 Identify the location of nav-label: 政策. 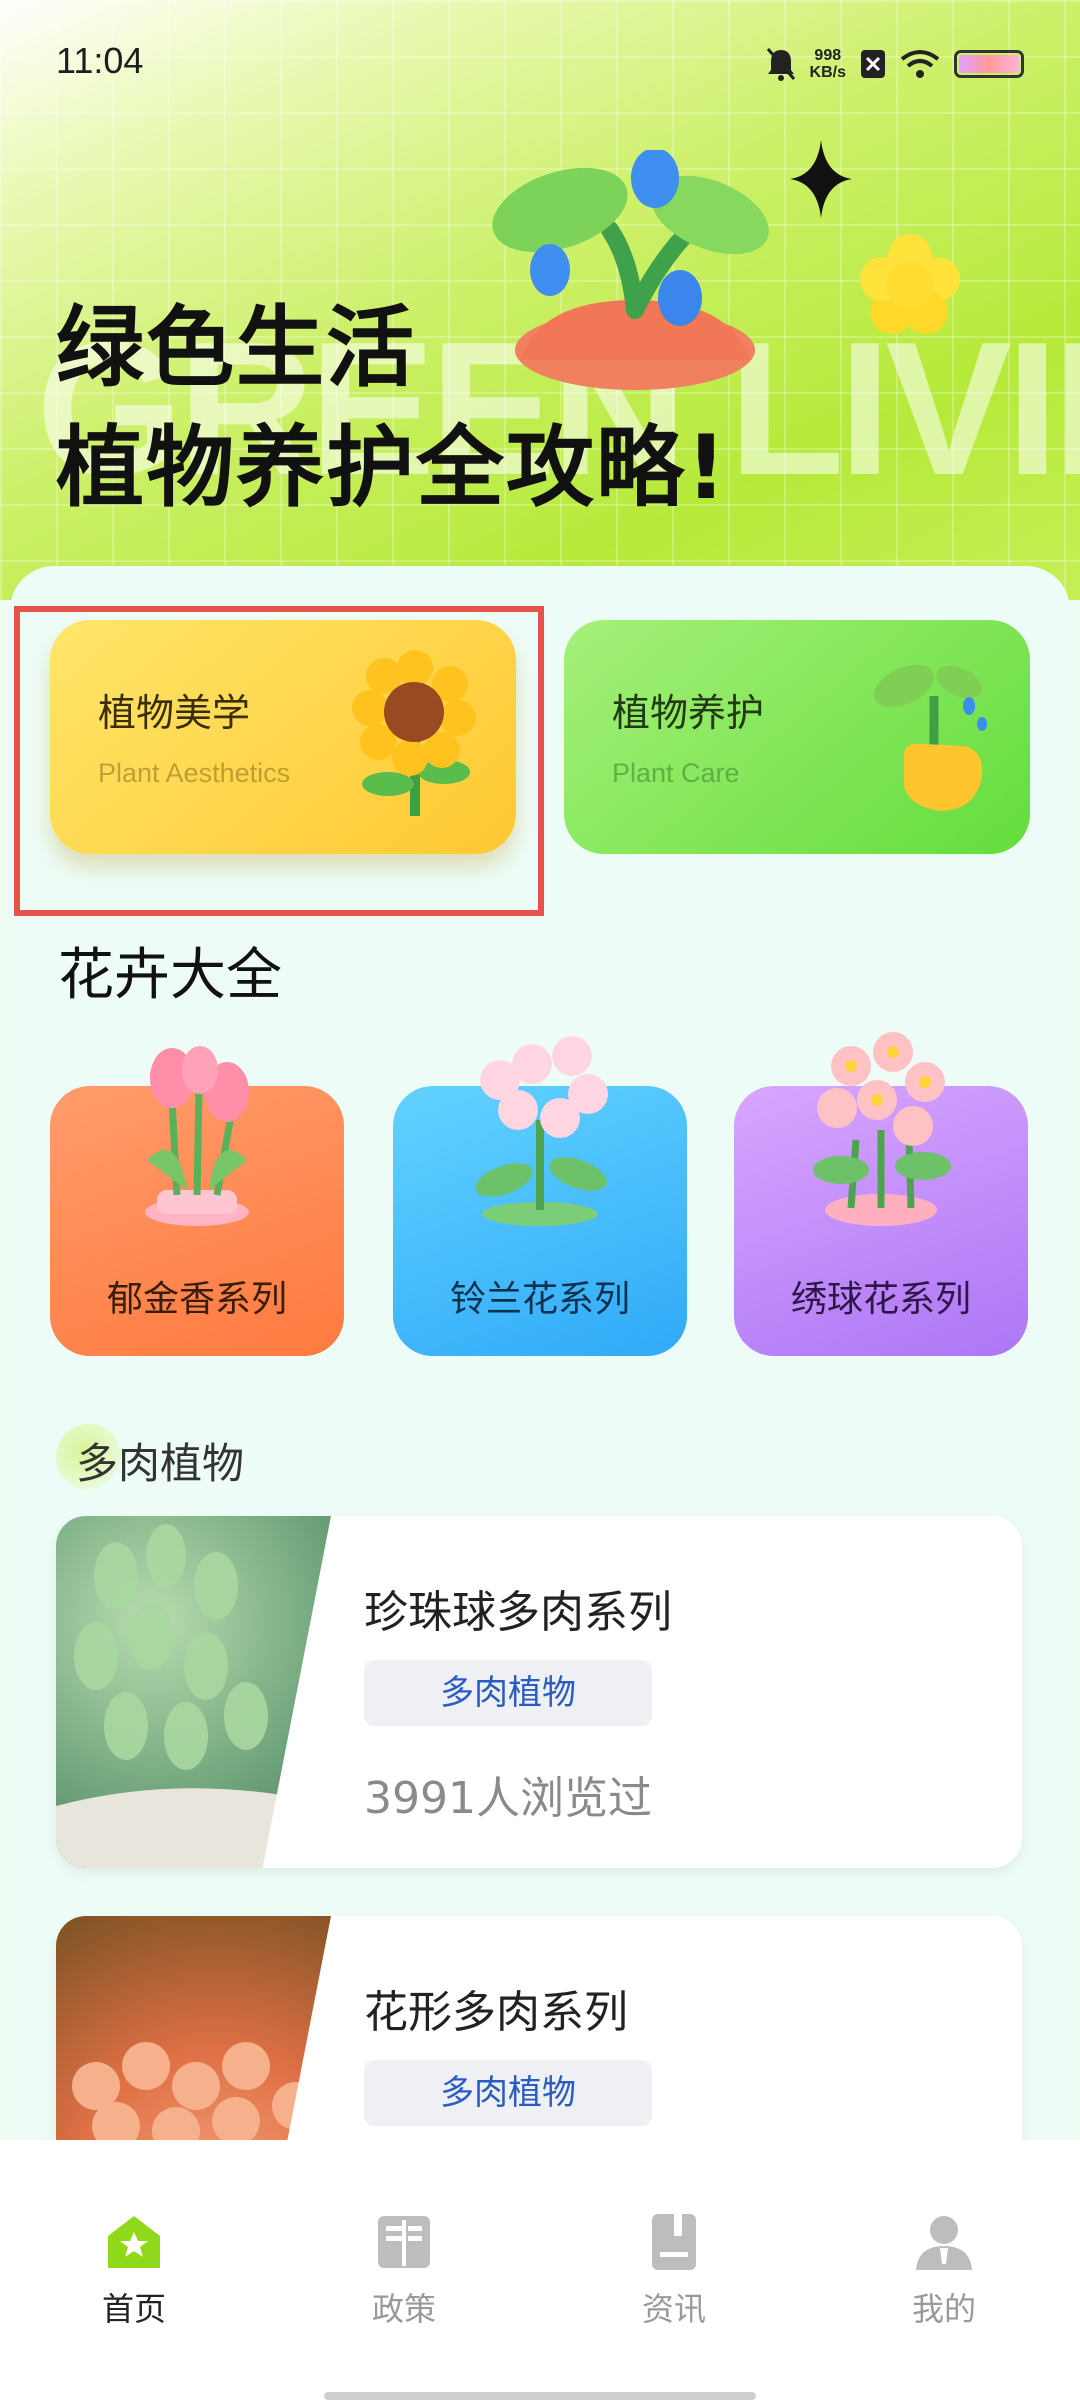
(403, 2309).